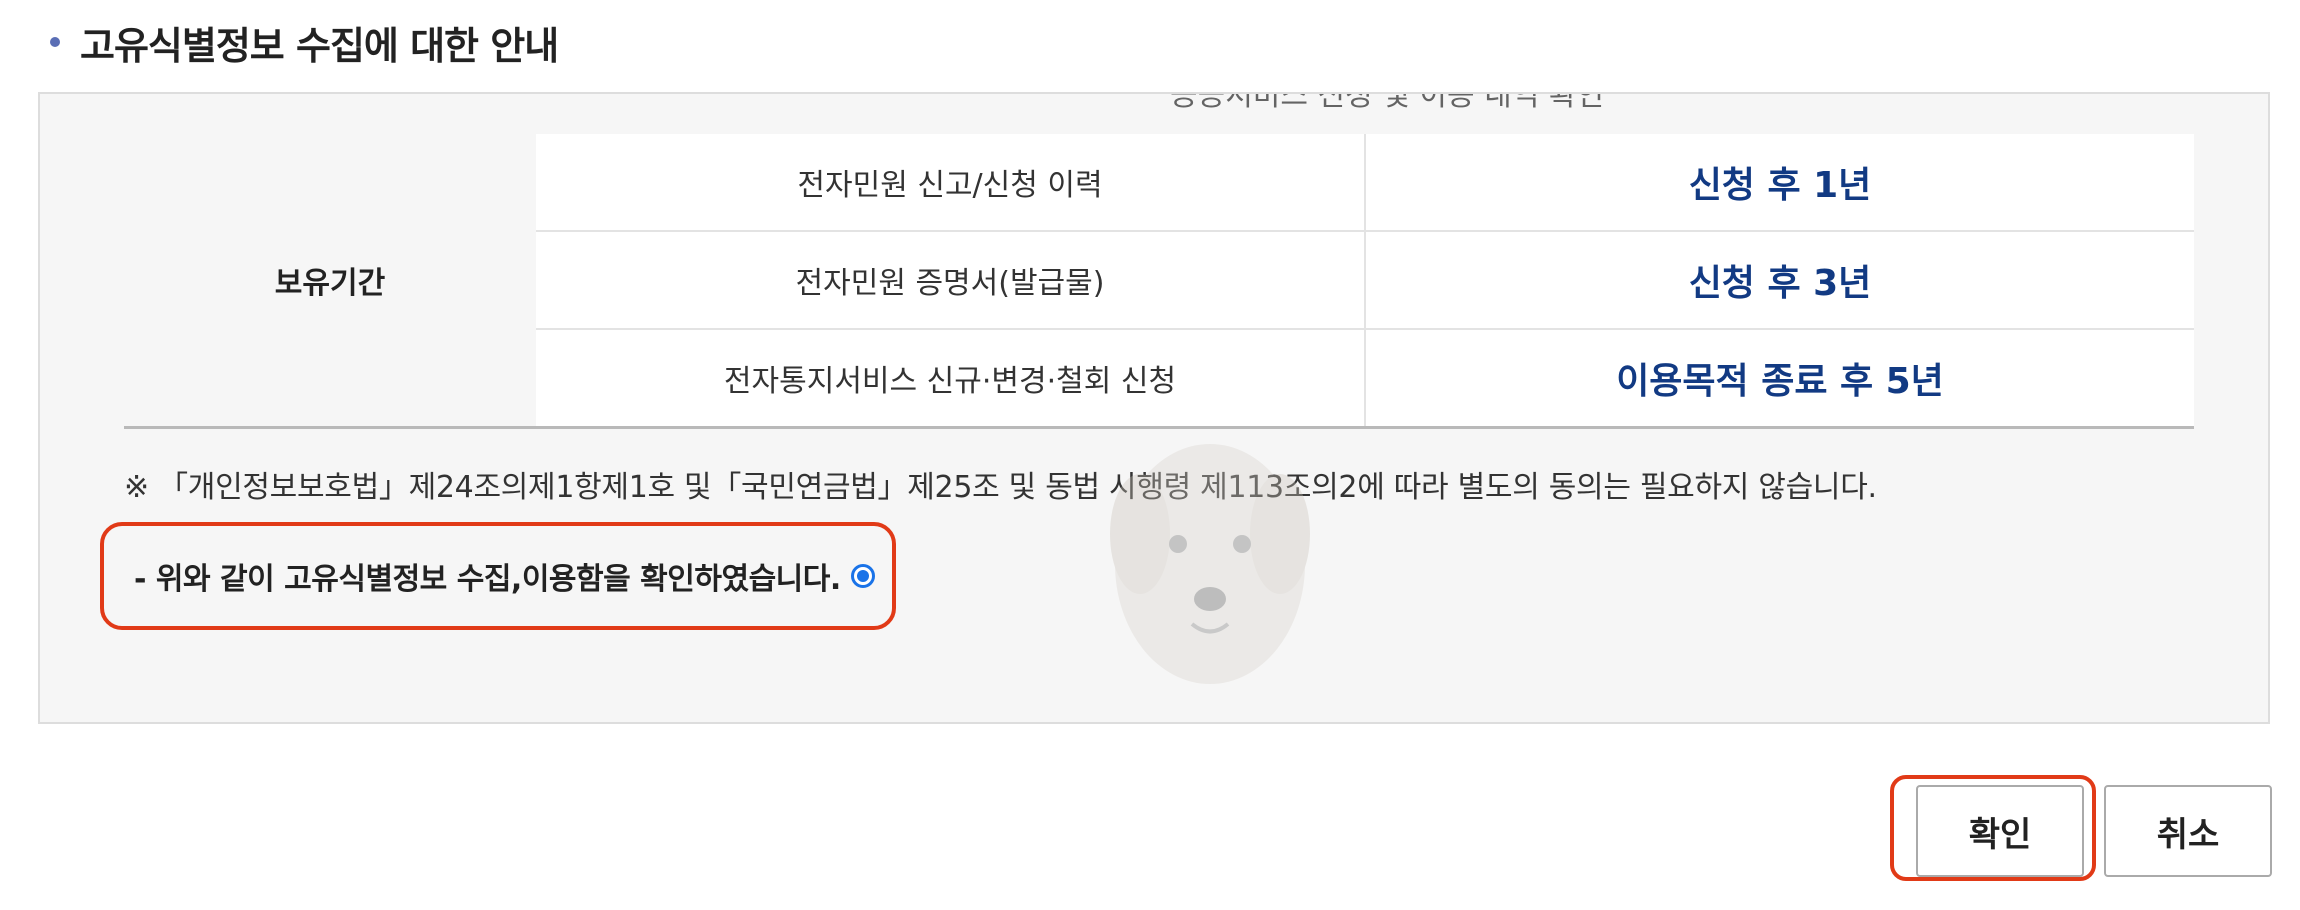 The height and width of the screenshot is (910, 2300). I want to click on confirm-radio, so click(862, 576).